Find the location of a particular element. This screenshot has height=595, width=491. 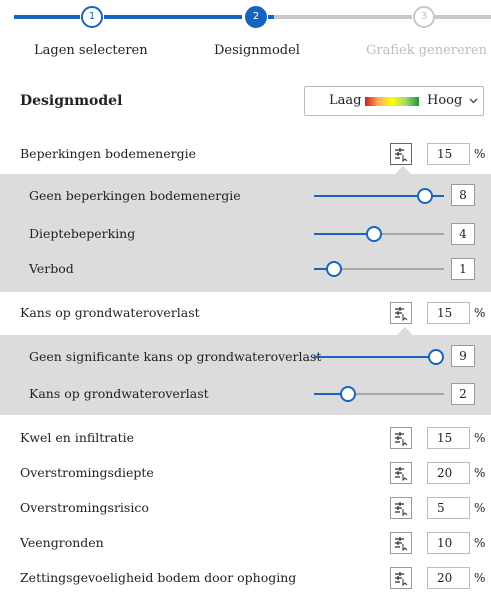

criterion-label: Kans op grondwateroverlast is located at coordinates (110, 312).